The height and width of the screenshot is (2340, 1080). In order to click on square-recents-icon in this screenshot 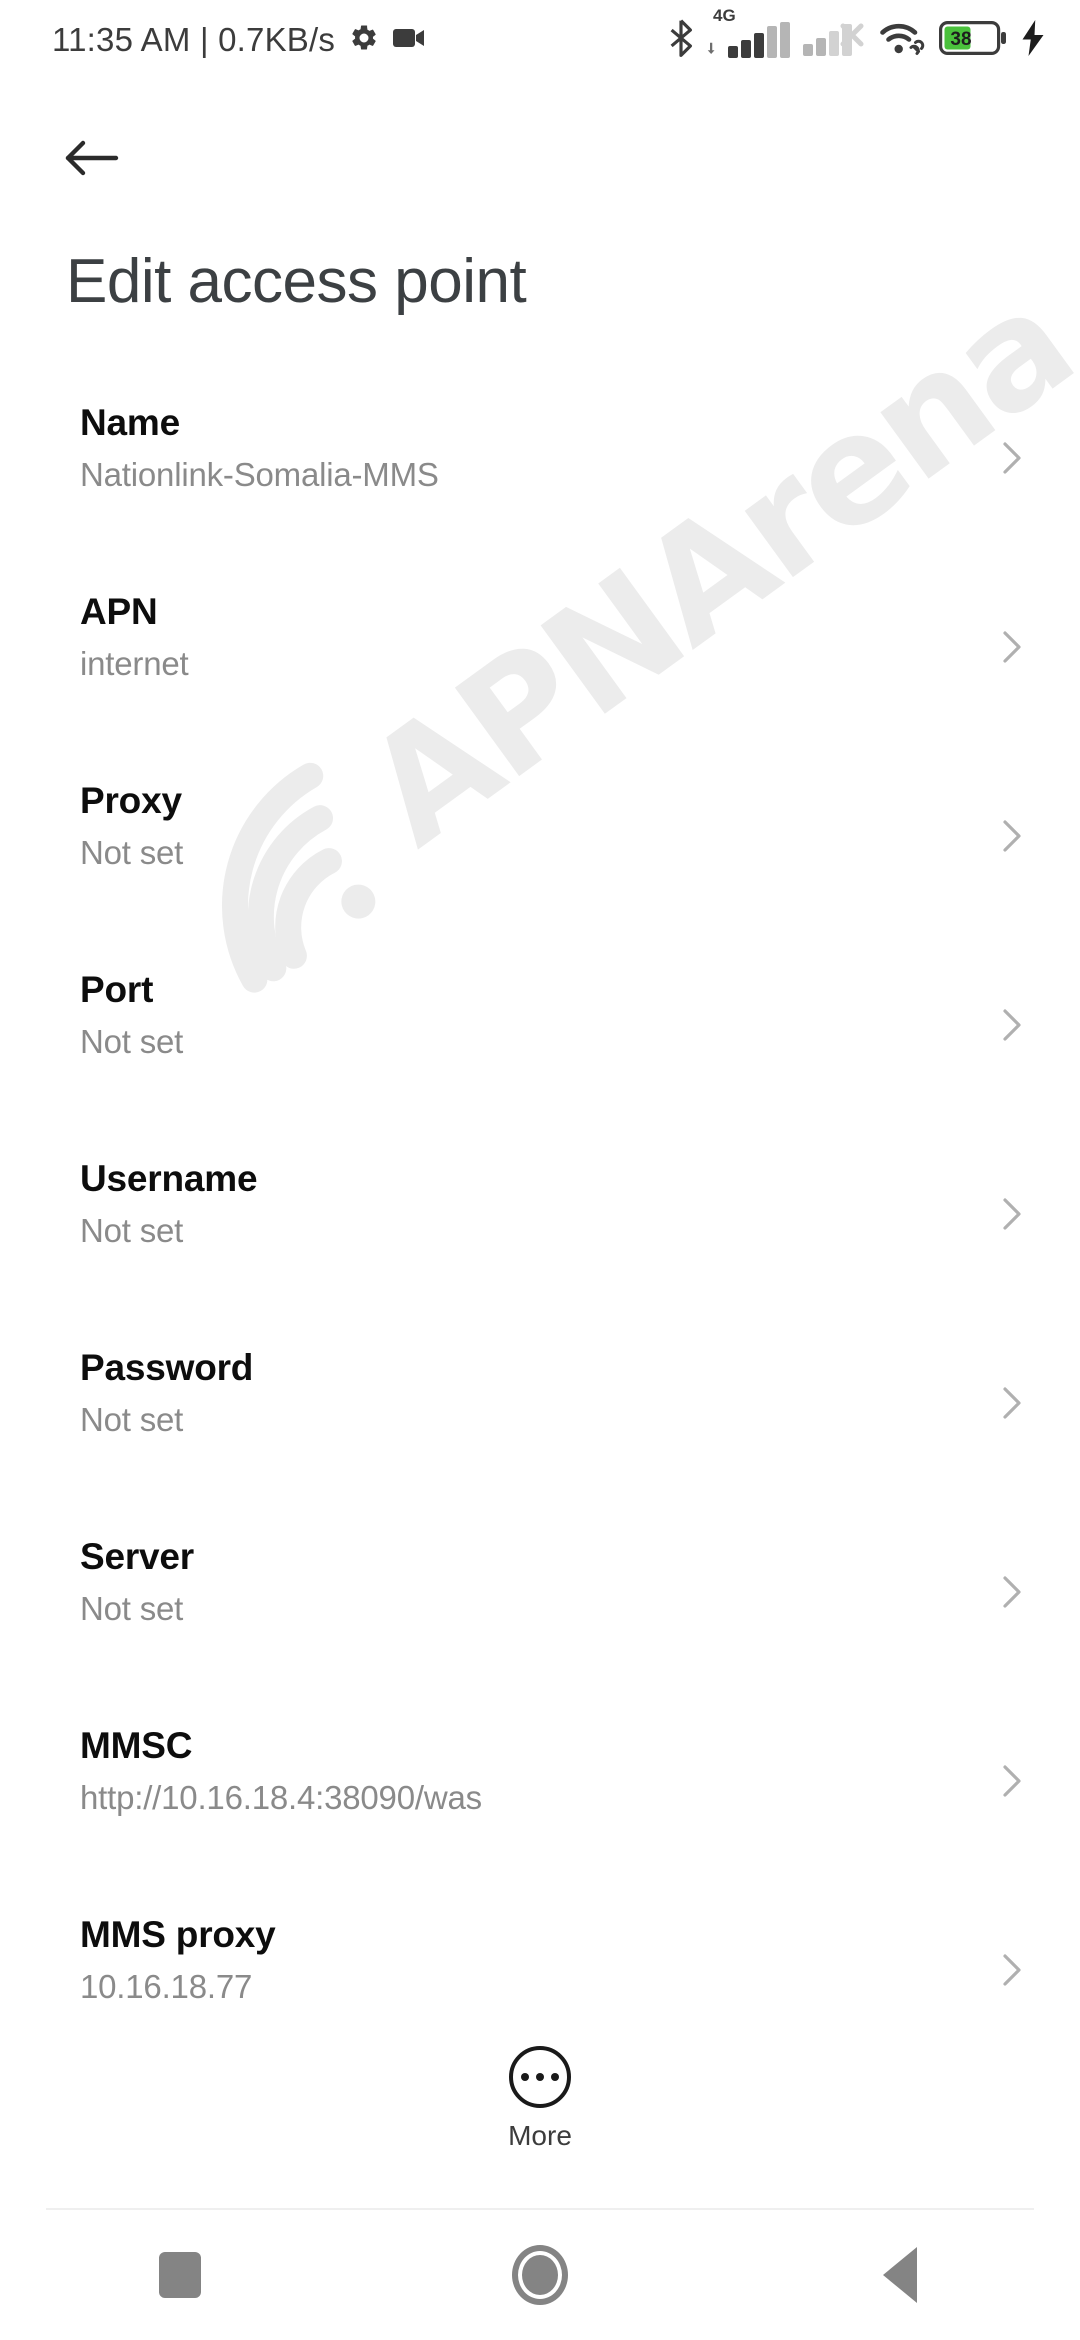, I will do `click(180, 2275)`.